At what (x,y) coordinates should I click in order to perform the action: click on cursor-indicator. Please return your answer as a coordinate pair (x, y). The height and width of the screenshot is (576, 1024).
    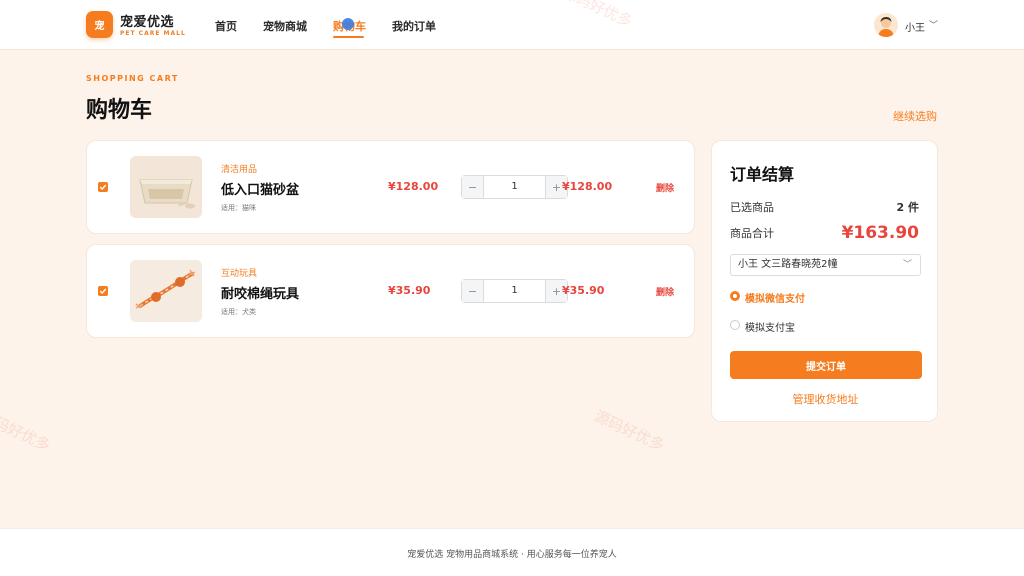
    Looking at the image, I should click on (348, 24).